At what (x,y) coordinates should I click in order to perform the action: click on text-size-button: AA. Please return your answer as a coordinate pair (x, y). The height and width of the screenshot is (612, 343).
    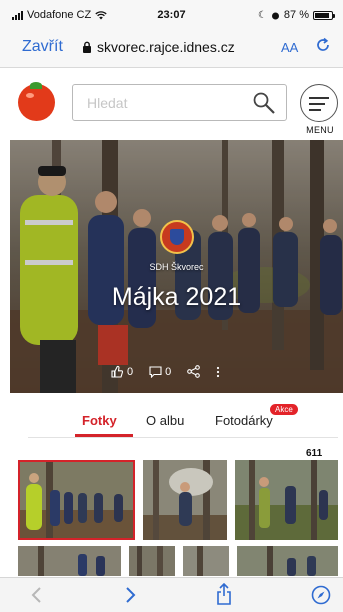
    Looking at the image, I should click on (289, 47).